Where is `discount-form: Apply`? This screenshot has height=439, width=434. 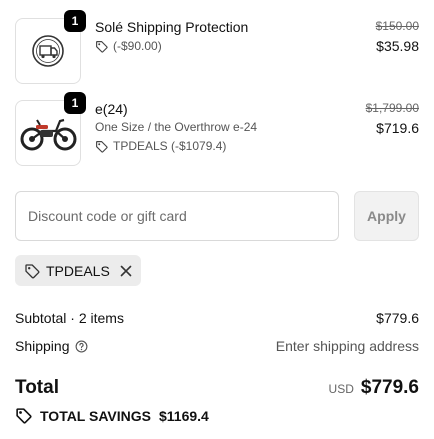
discount-form: Apply is located at coordinates (217, 216).